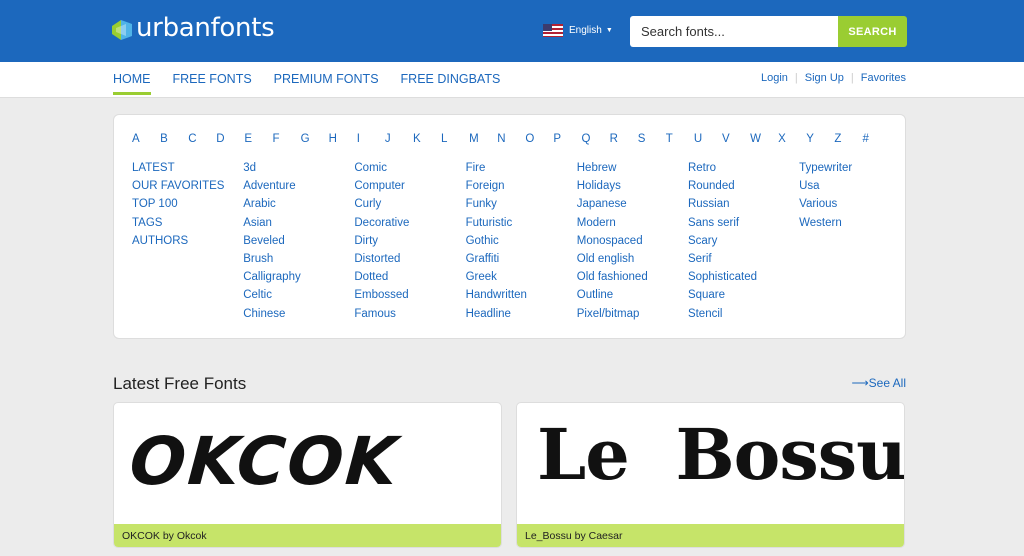 This screenshot has height=556, width=1024. I want to click on nav-free-fonts: FREE FONTS, so click(212, 83).